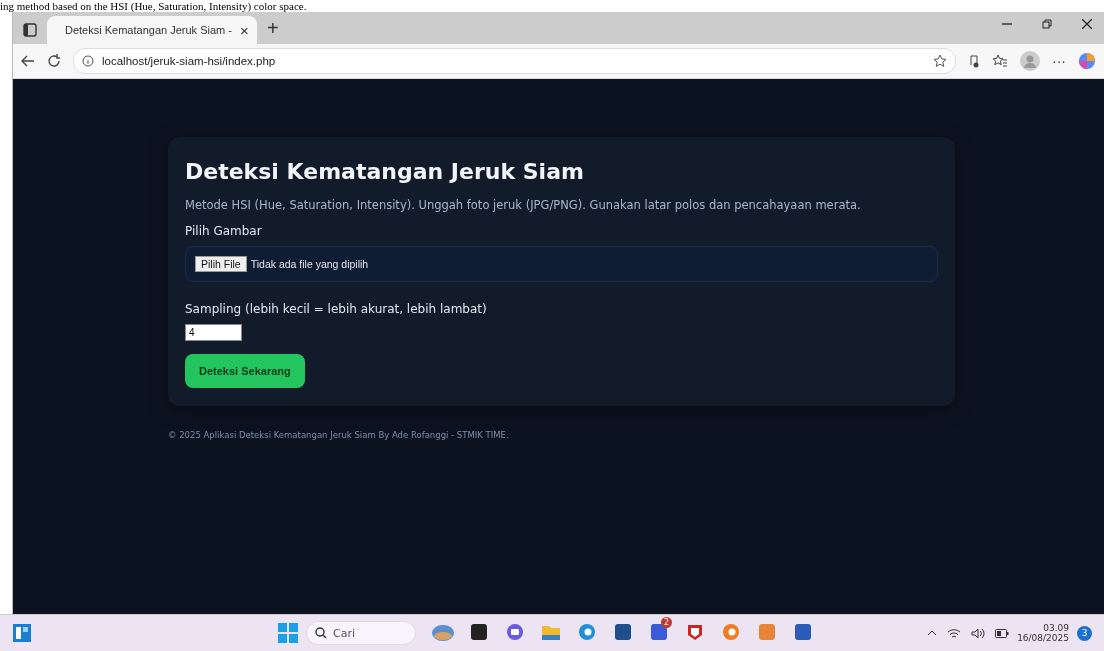 Image resolution: width=1104 pixels, height=651 pixels. What do you see at coordinates (1087, 61) in the screenshot?
I see `copilot-icon` at bounding box center [1087, 61].